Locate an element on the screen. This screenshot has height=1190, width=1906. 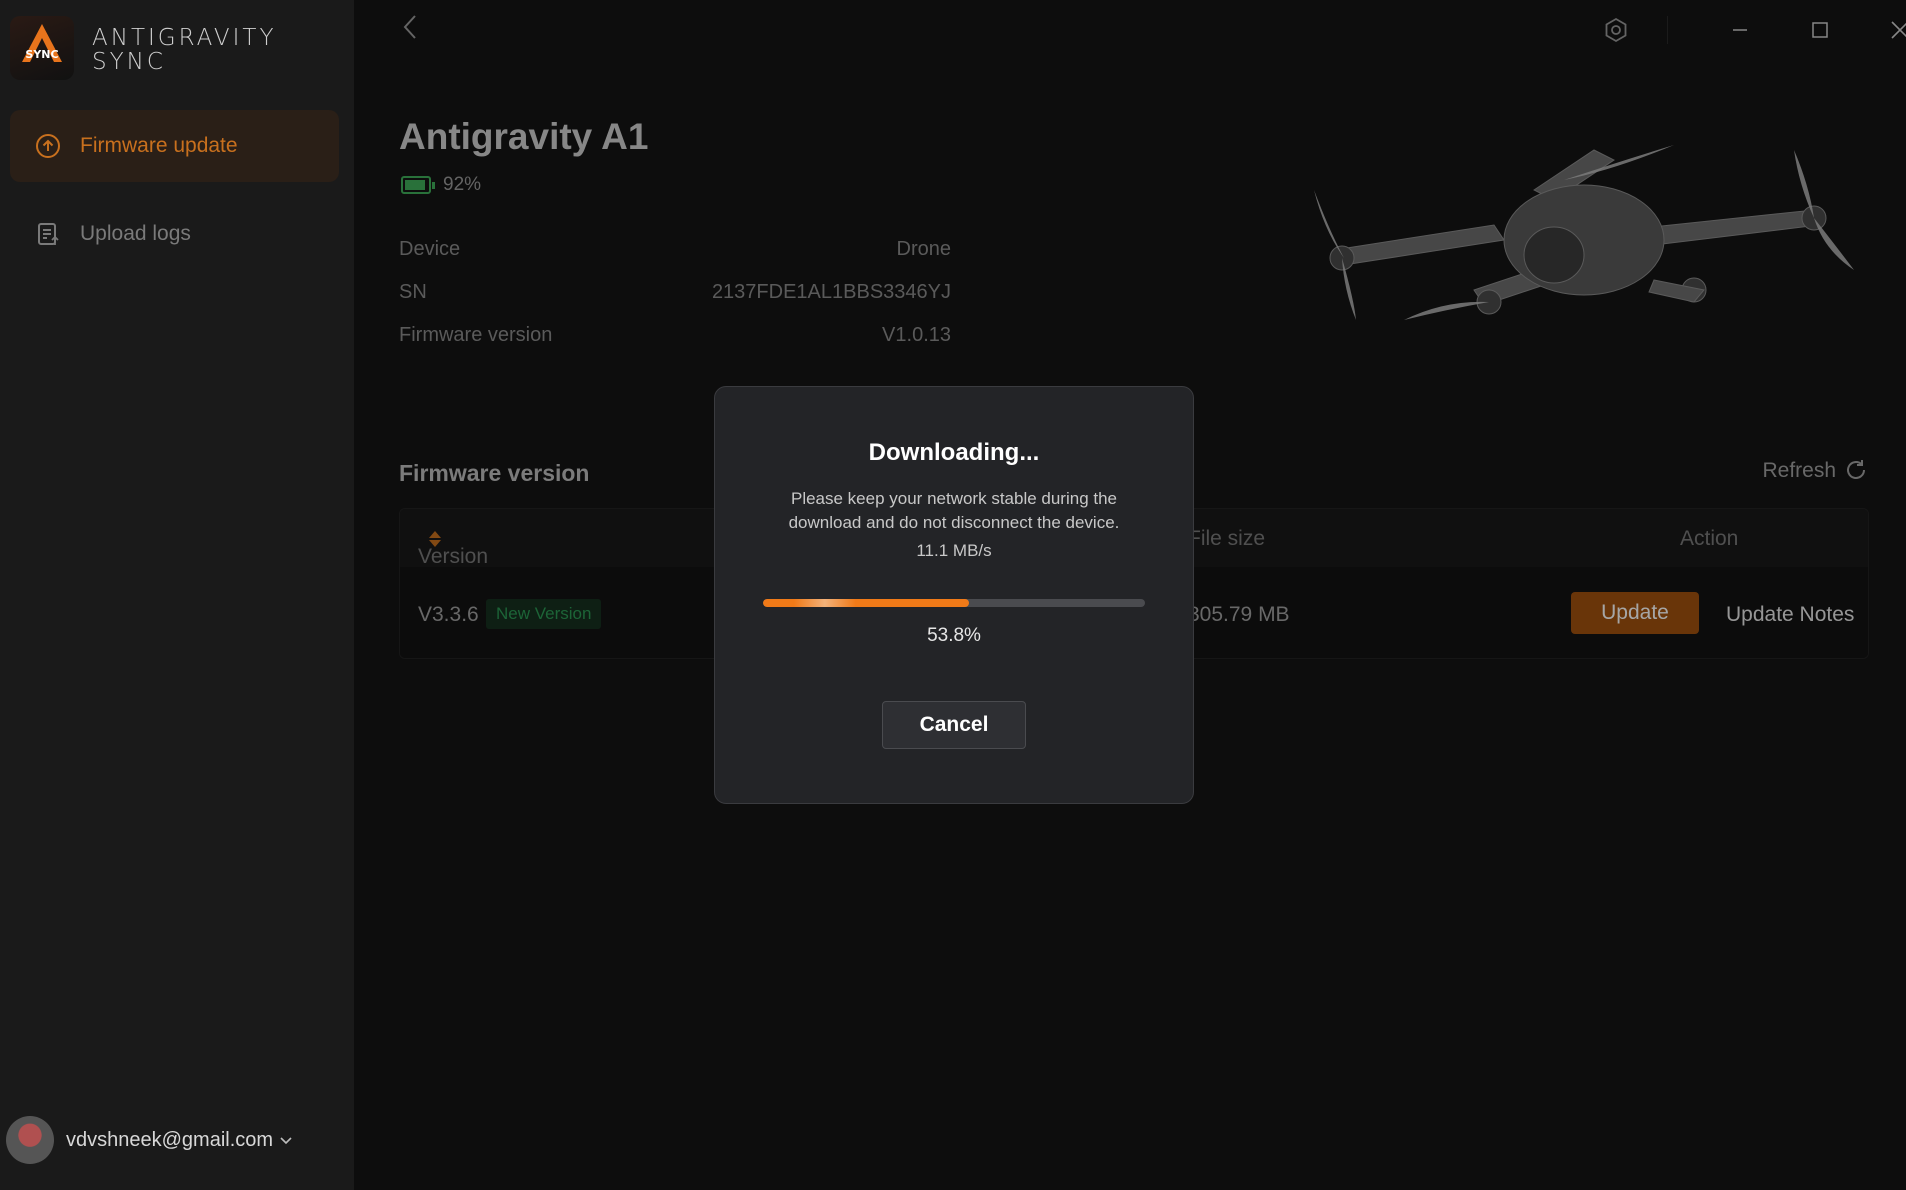
user-account-menu: vdvshneek@gmail.com is located at coordinates (149, 1140).